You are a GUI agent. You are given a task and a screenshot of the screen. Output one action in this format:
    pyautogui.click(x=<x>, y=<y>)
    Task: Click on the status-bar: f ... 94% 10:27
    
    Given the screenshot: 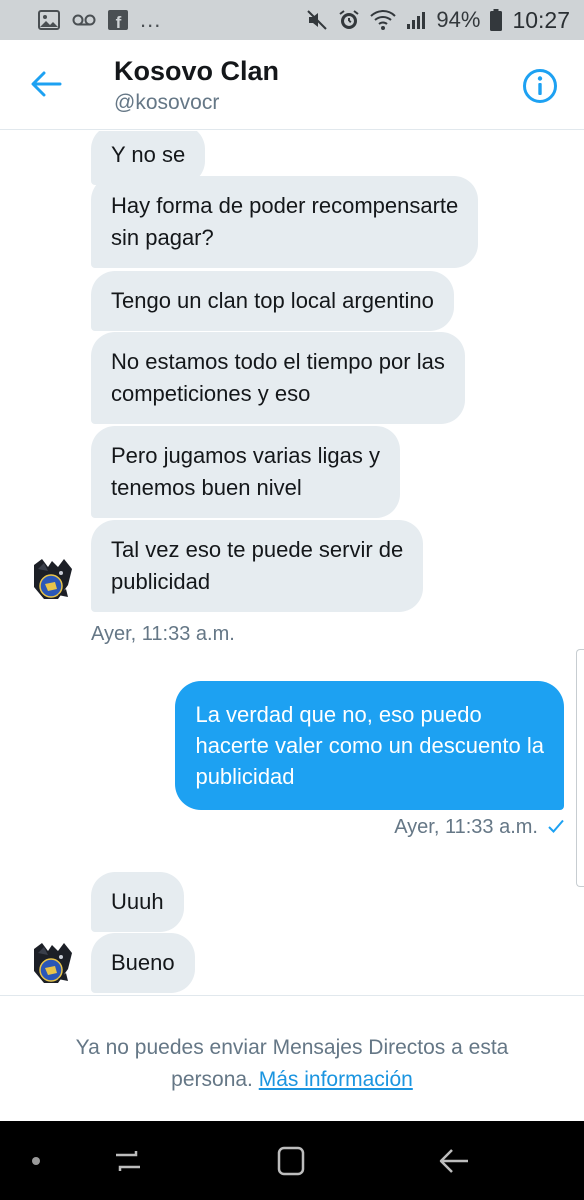 What is the action you would take?
    pyautogui.click(x=292, y=20)
    